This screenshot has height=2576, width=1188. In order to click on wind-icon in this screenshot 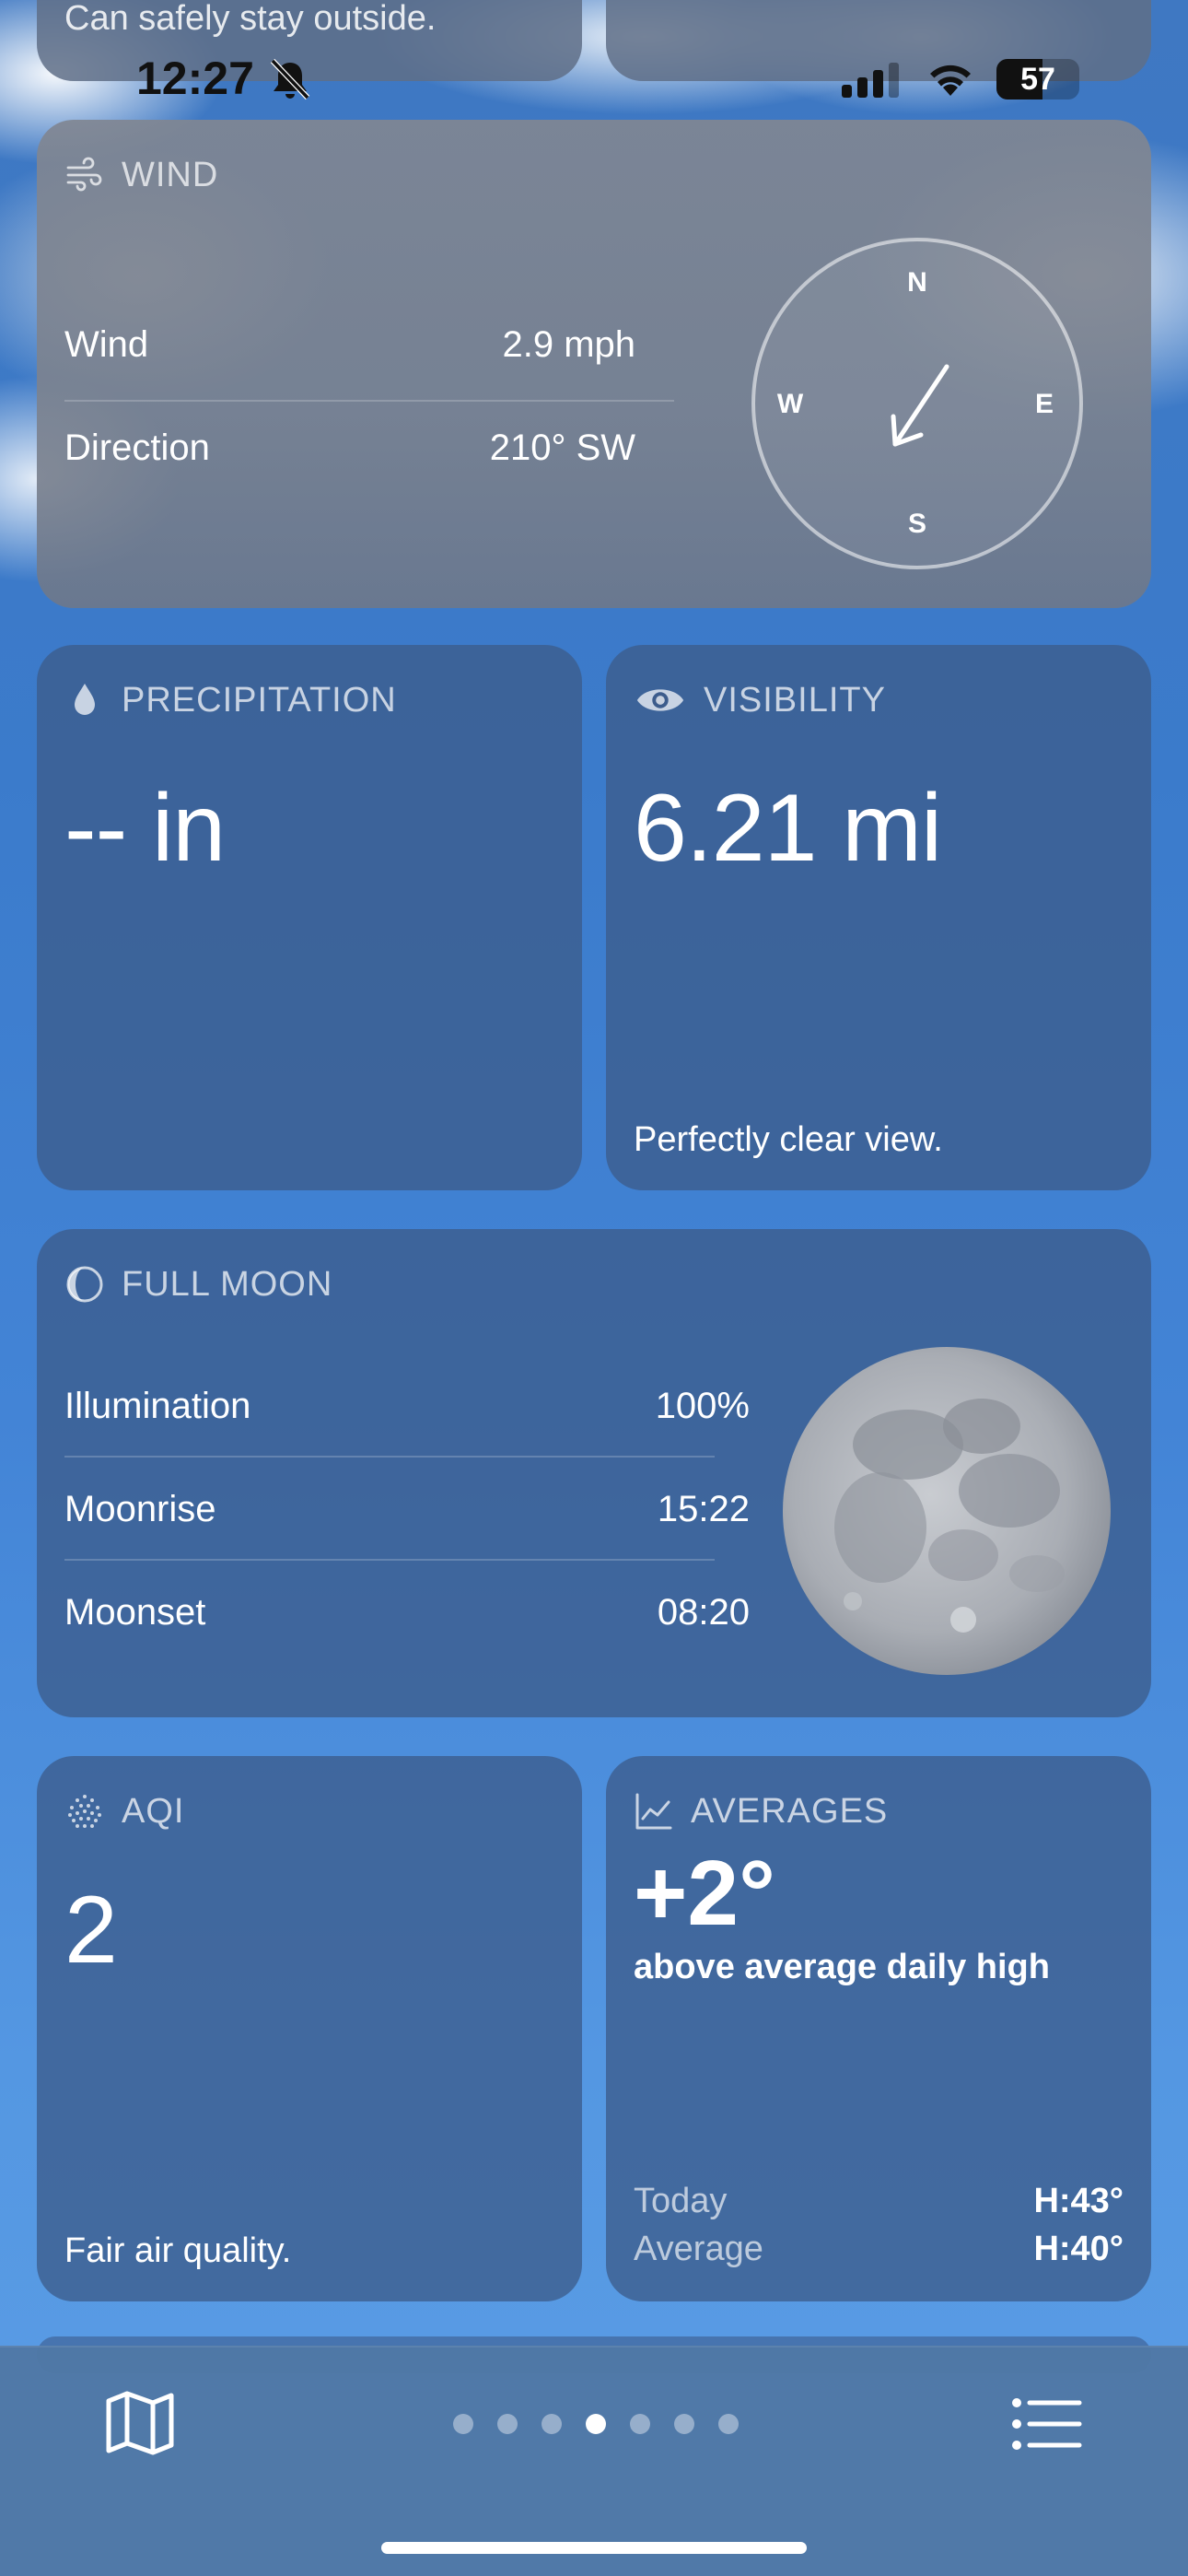, I will do `click(84, 174)`.